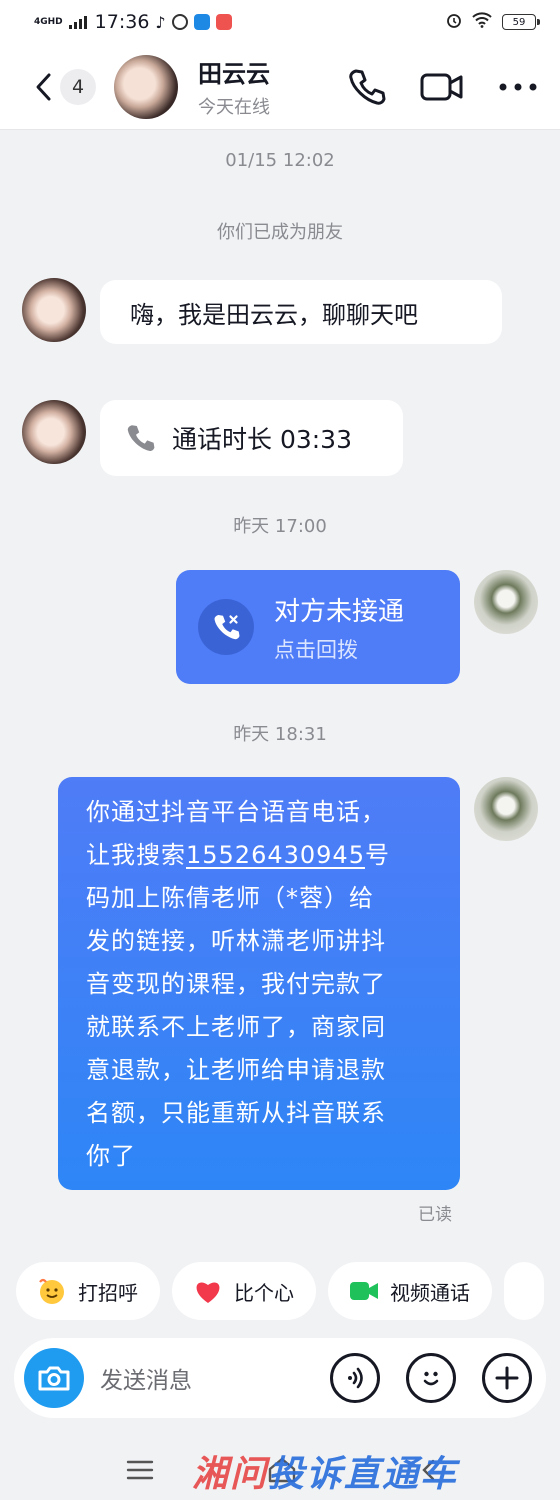  I want to click on network-type: 4GHD, so click(48, 21).